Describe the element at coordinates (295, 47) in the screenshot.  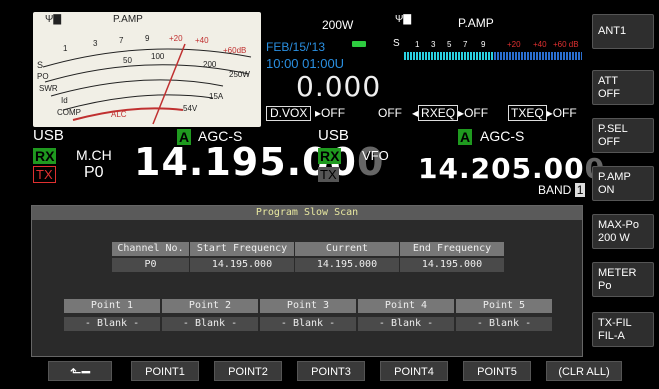
I see `date-display: FEB/15/'13` at that location.